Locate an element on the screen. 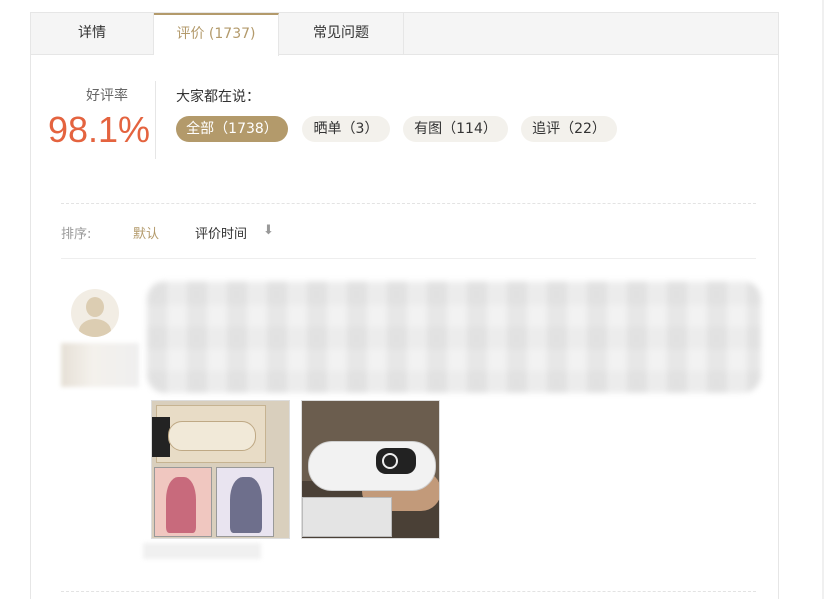  sort-default-option: 默认 is located at coordinates (146, 232).